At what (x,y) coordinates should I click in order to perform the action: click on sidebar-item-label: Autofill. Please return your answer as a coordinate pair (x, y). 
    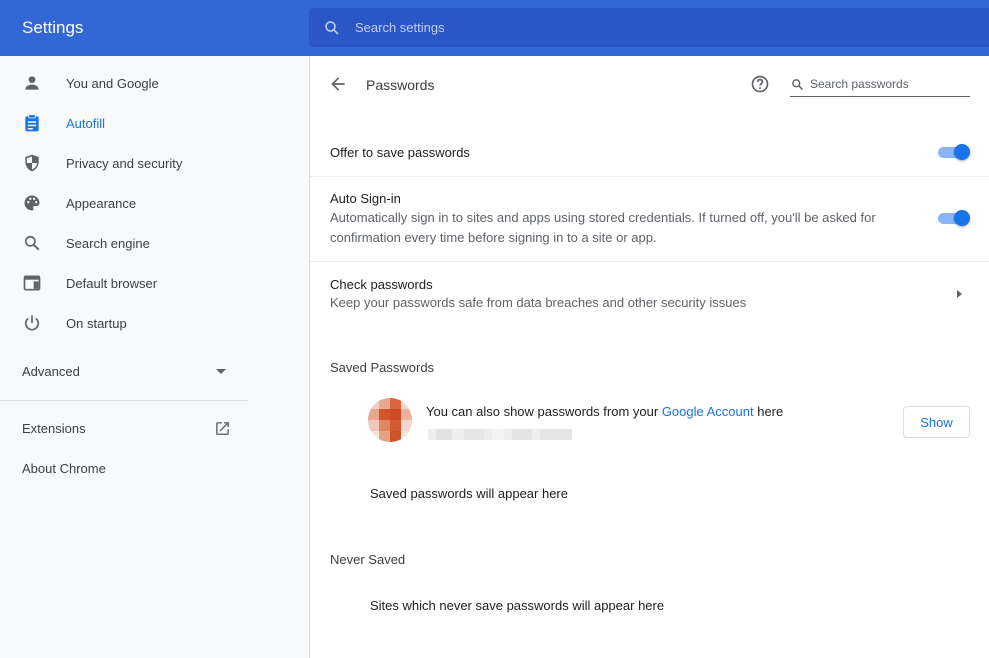
    Looking at the image, I should click on (86, 123).